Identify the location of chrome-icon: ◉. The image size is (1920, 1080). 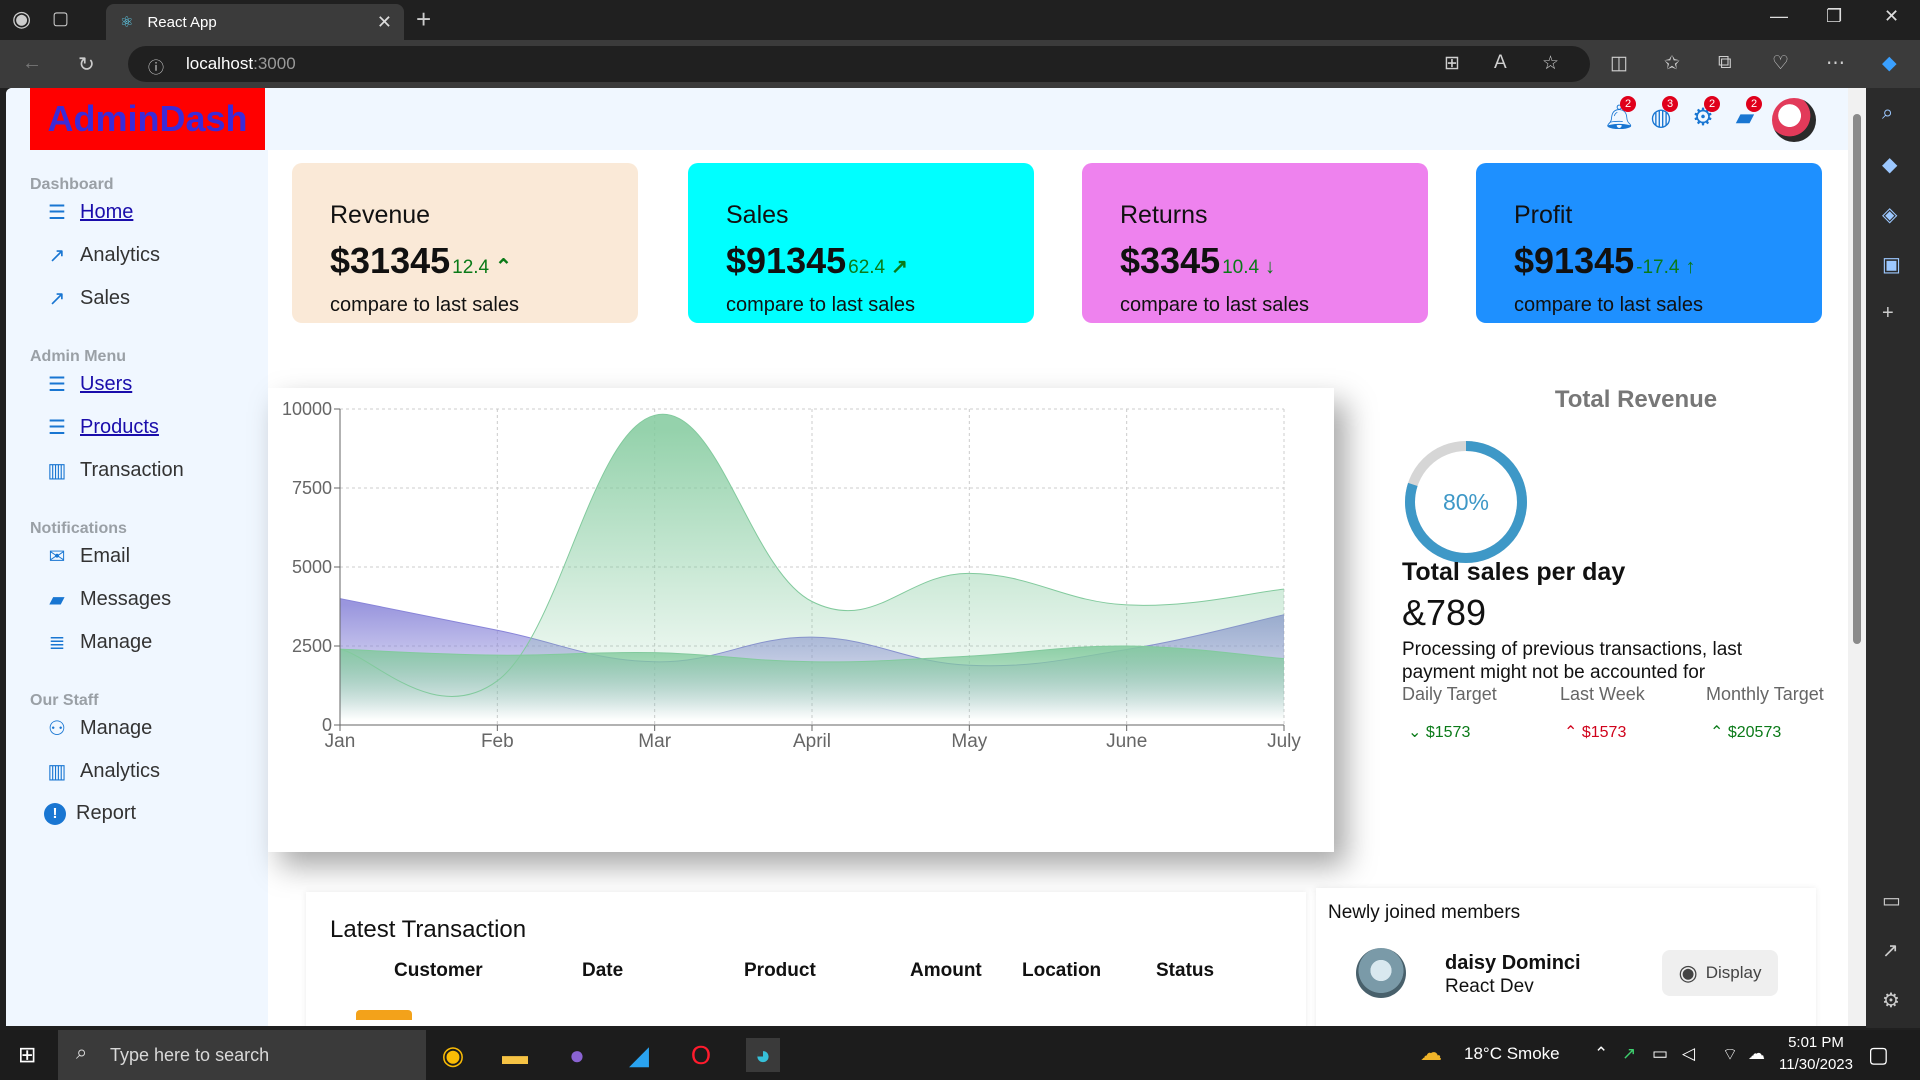
(453, 1055).